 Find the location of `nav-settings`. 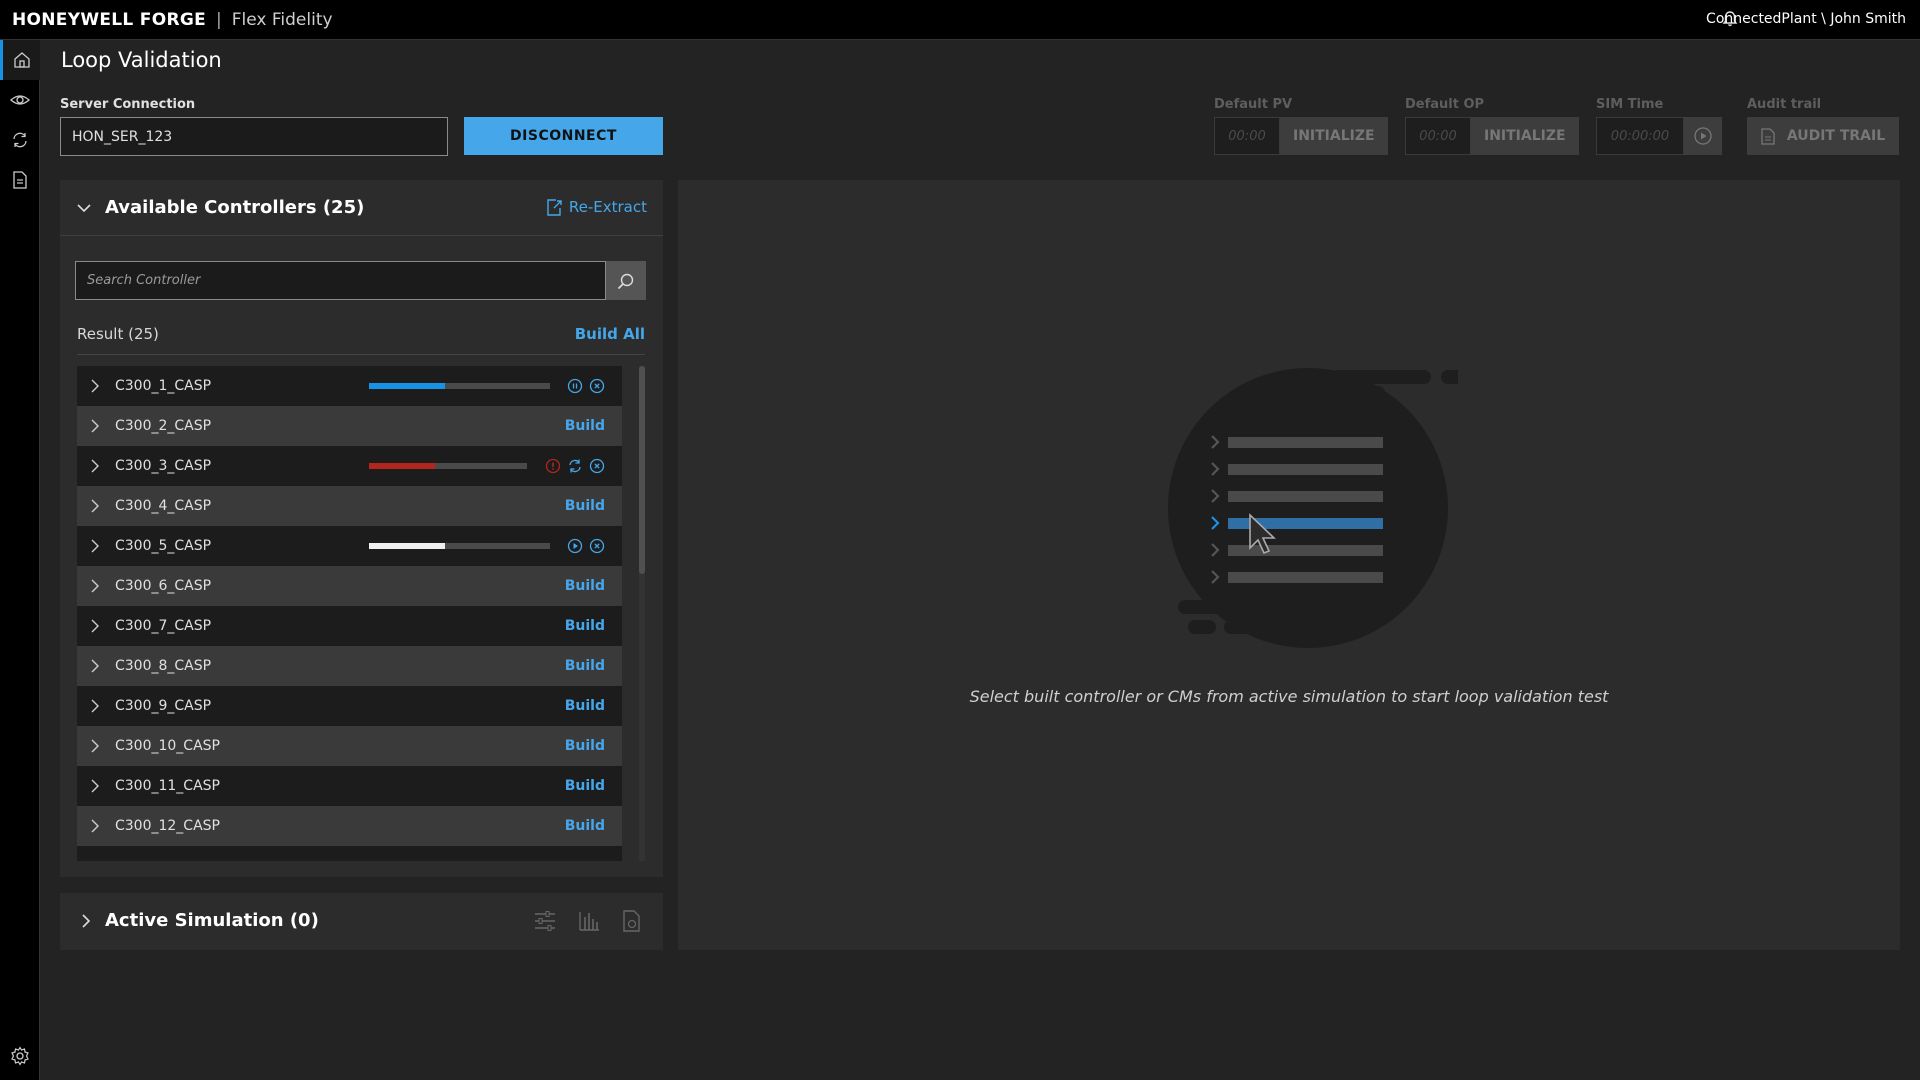

nav-settings is located at coordinates (20, 1056).